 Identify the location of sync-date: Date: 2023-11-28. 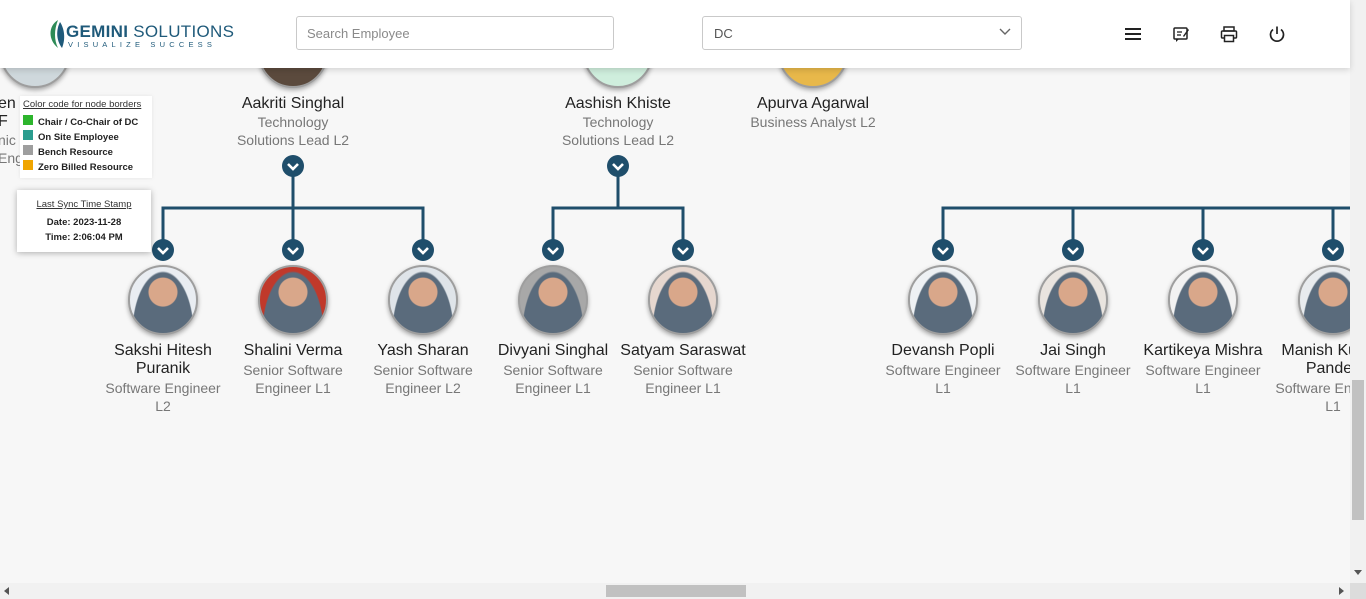
(84, 222).